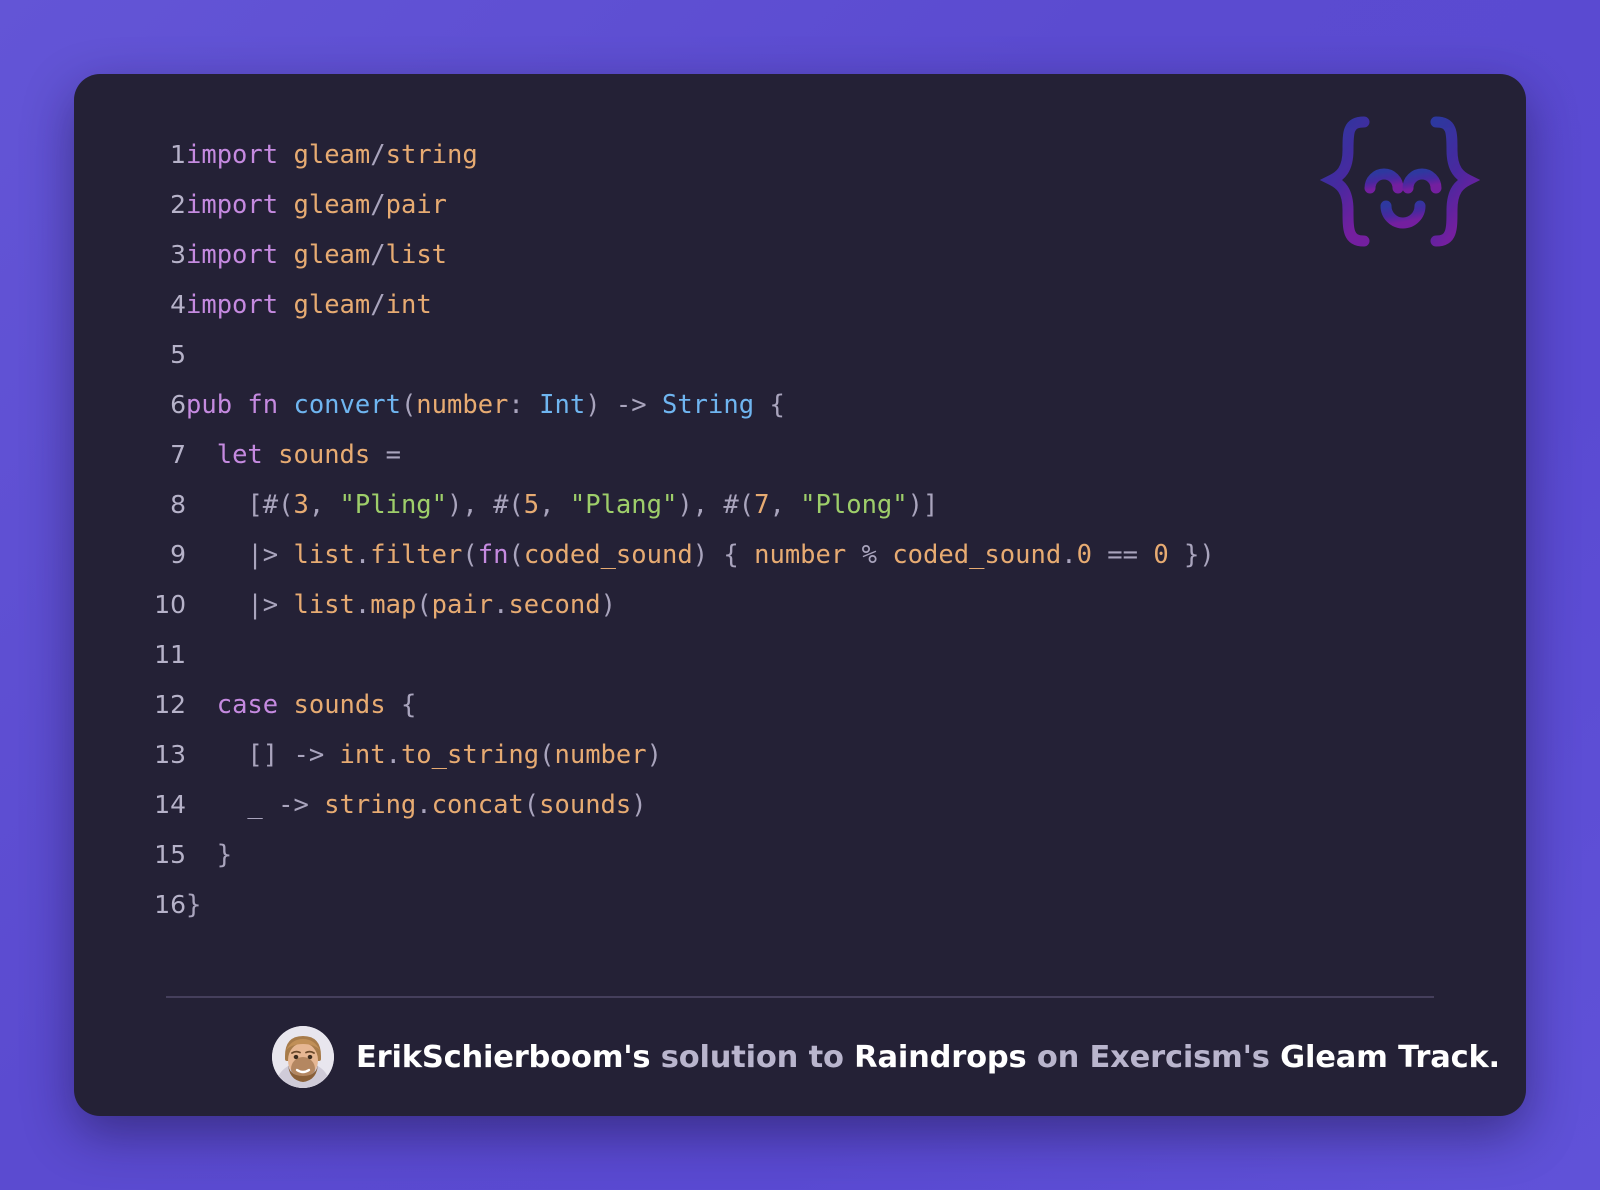  What do you see at coordinates (178, 404) in the screenshot?
I see `line-number: 6` at bounding box center [178, 404].